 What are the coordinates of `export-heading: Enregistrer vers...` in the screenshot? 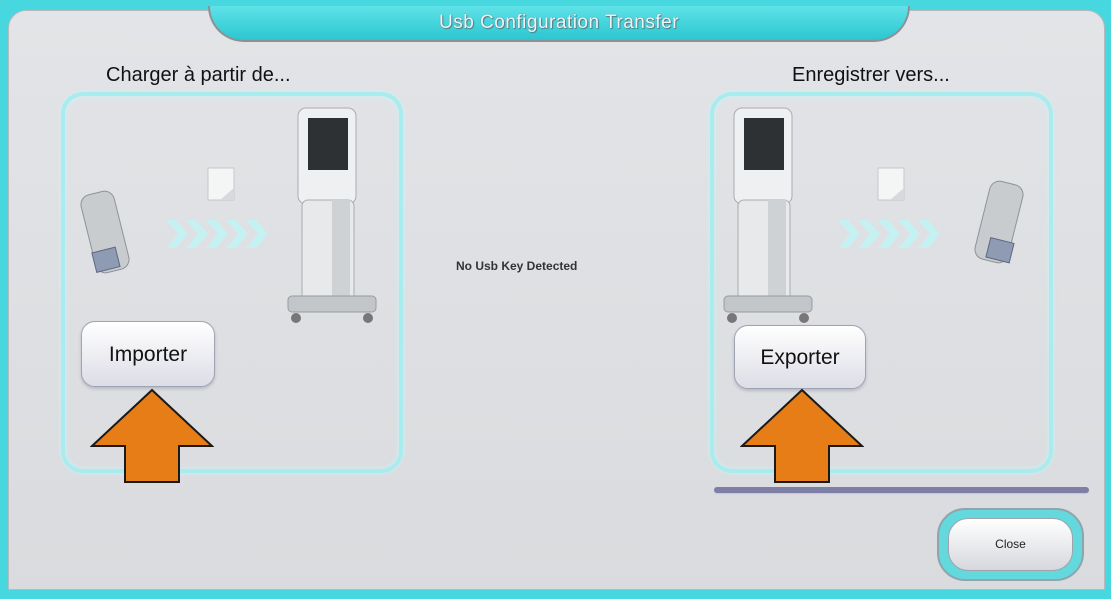 It's located at (871, 75).